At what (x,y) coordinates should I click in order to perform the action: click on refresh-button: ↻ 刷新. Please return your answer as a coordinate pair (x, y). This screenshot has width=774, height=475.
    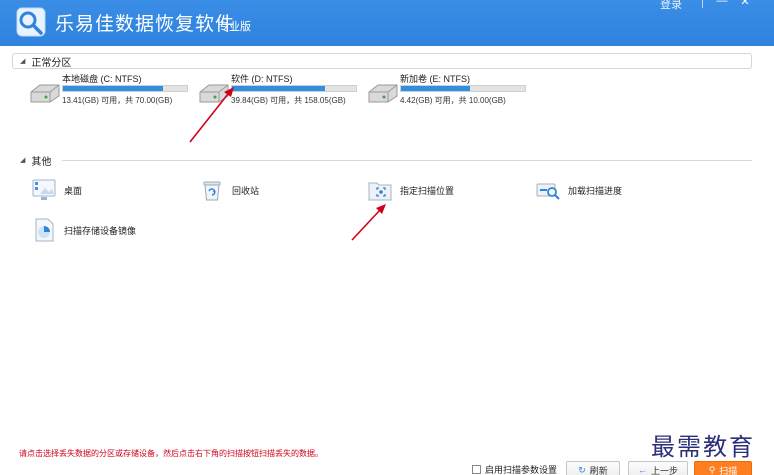
    Looking at the image, I should click on (593, 468).